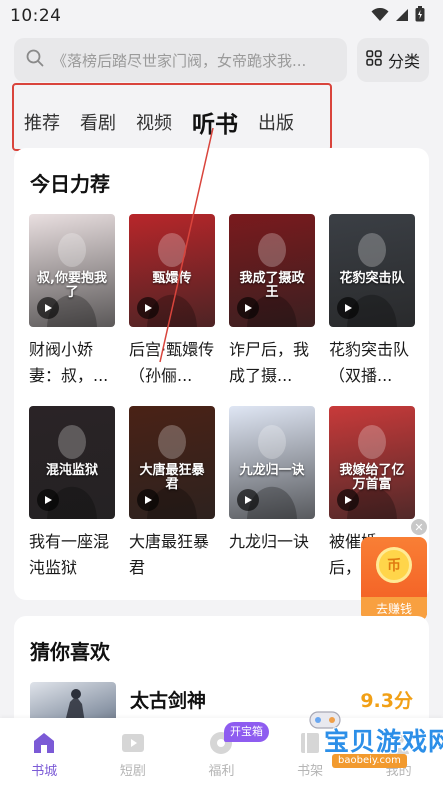 Image resolution: width=443 pixels, height=788 pixels. I want to click on cover-title-text: 甄嬛传, so click(172, 278).